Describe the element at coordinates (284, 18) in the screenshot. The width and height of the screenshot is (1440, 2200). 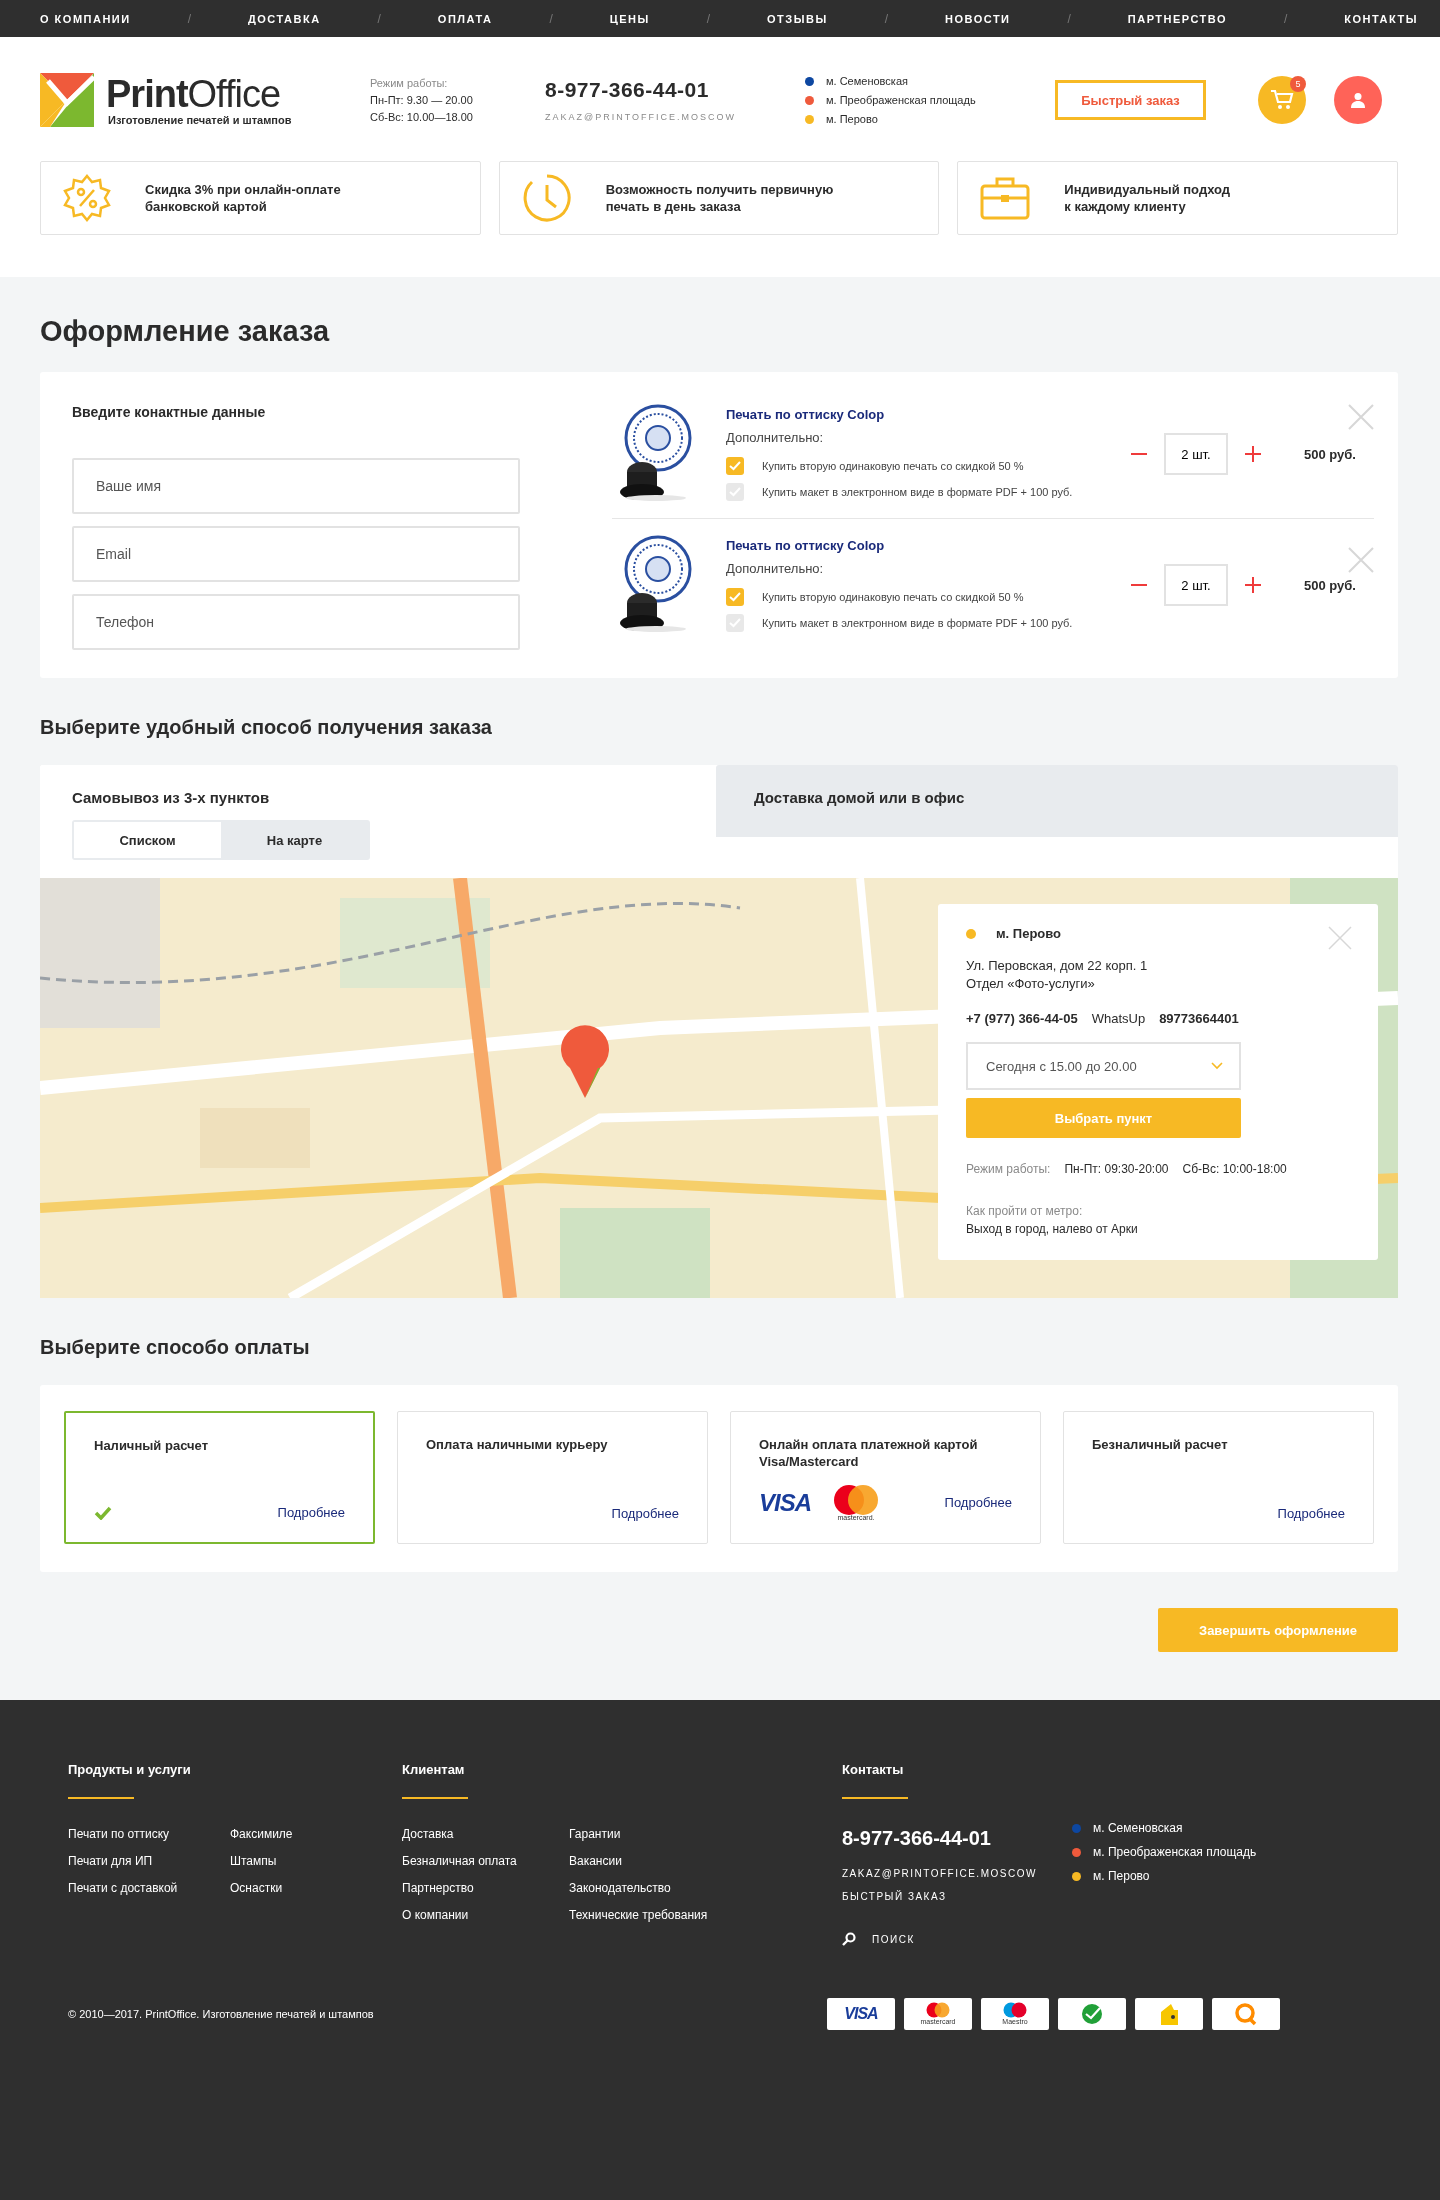
I see `nav-link: ДОСТАВКА` at that location.